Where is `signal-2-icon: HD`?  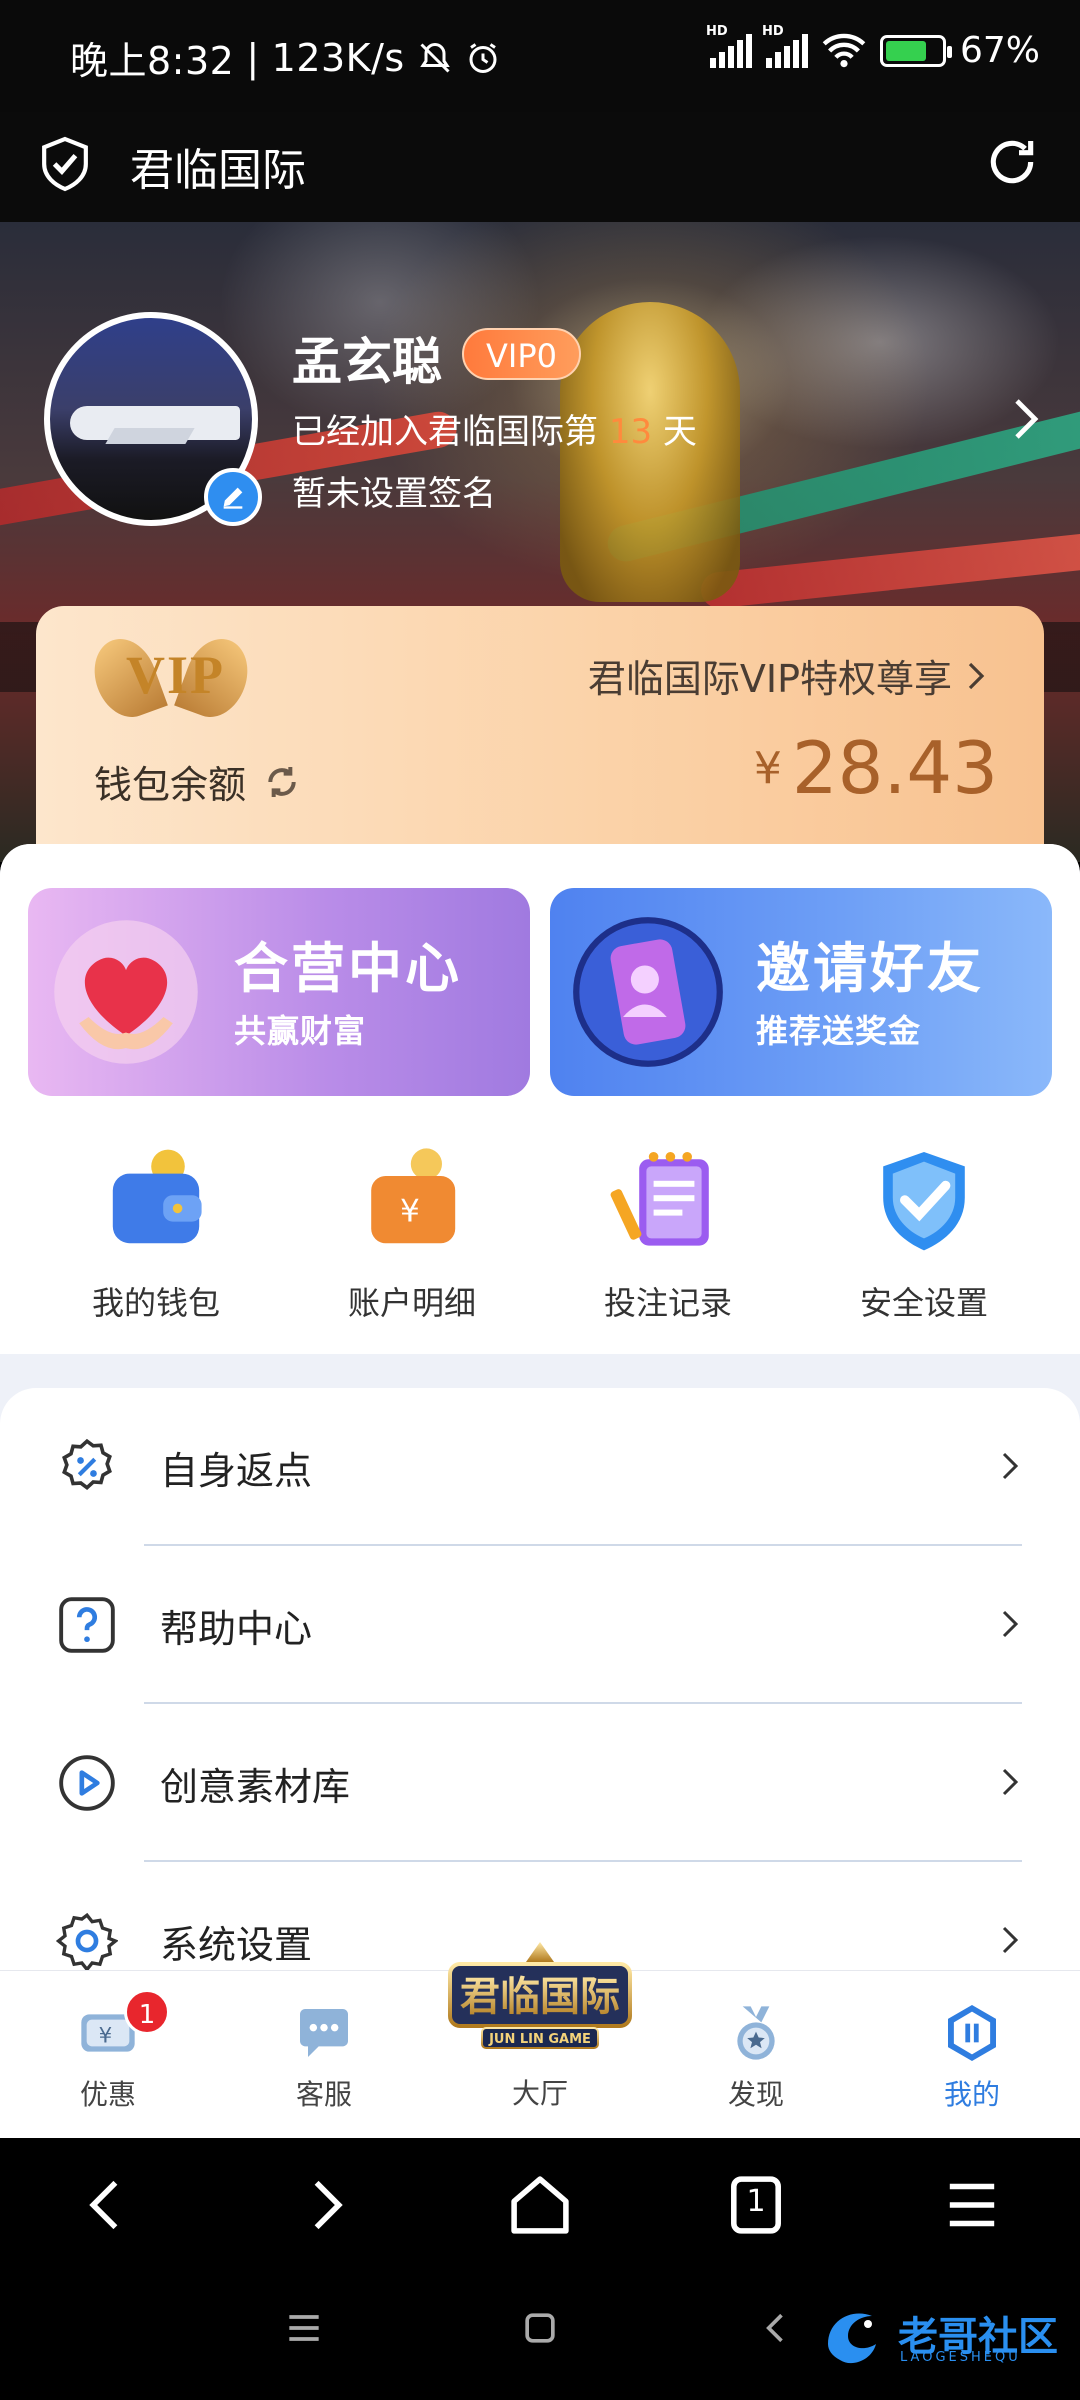 signal-2-icon: HD is located at coordinates (785, 46).